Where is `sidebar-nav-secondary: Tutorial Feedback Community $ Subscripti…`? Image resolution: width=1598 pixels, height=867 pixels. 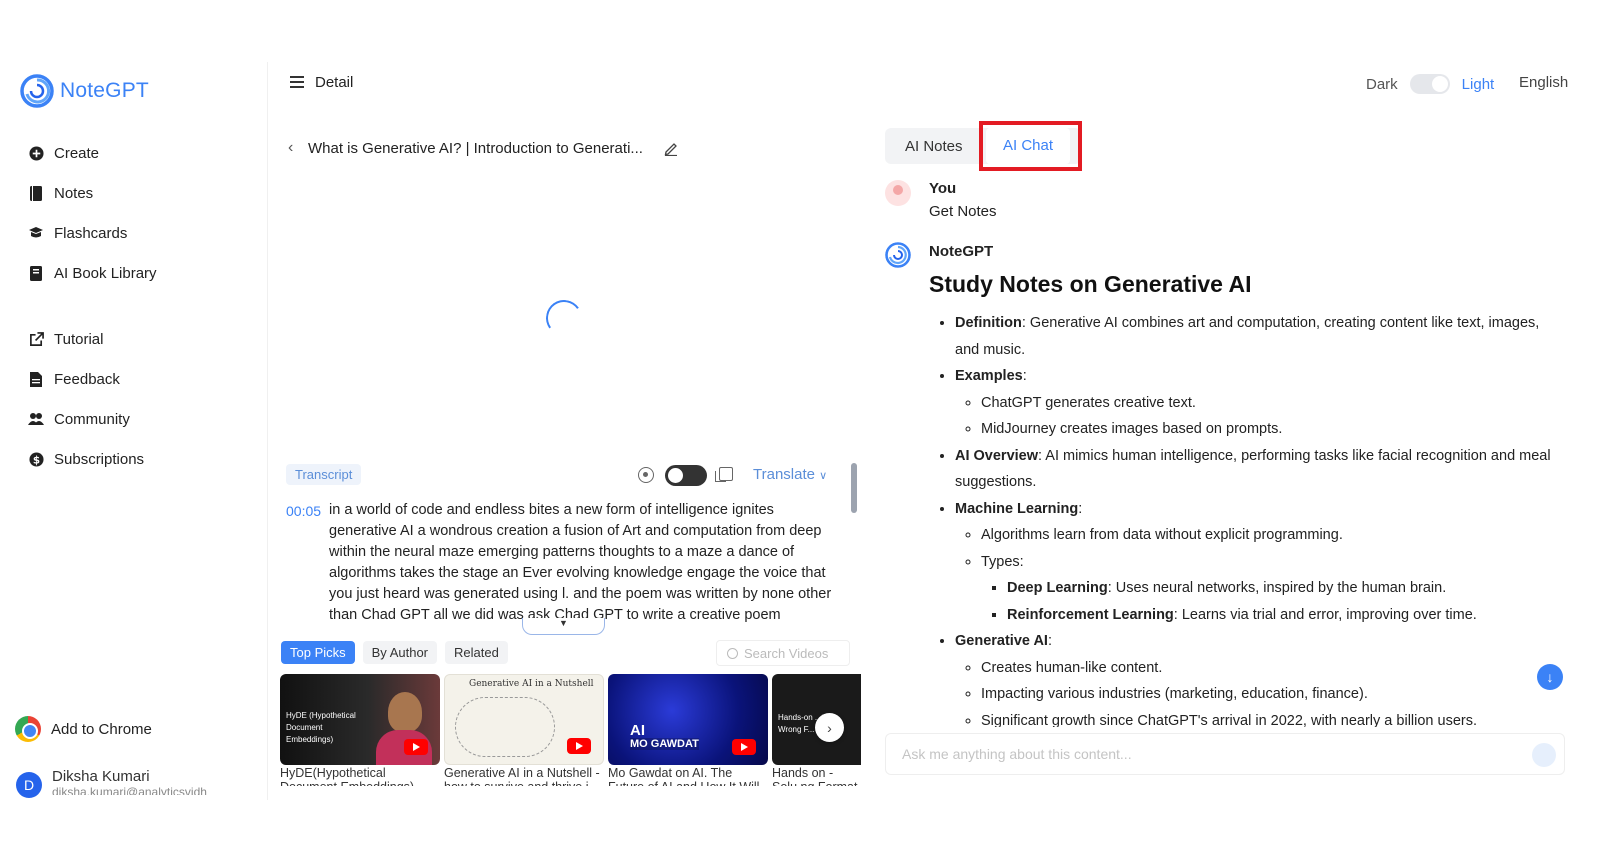 sidebar-nav-secondary: Tutorial Feedback Community $ Subscripti… is located at coordinates (86, 399).